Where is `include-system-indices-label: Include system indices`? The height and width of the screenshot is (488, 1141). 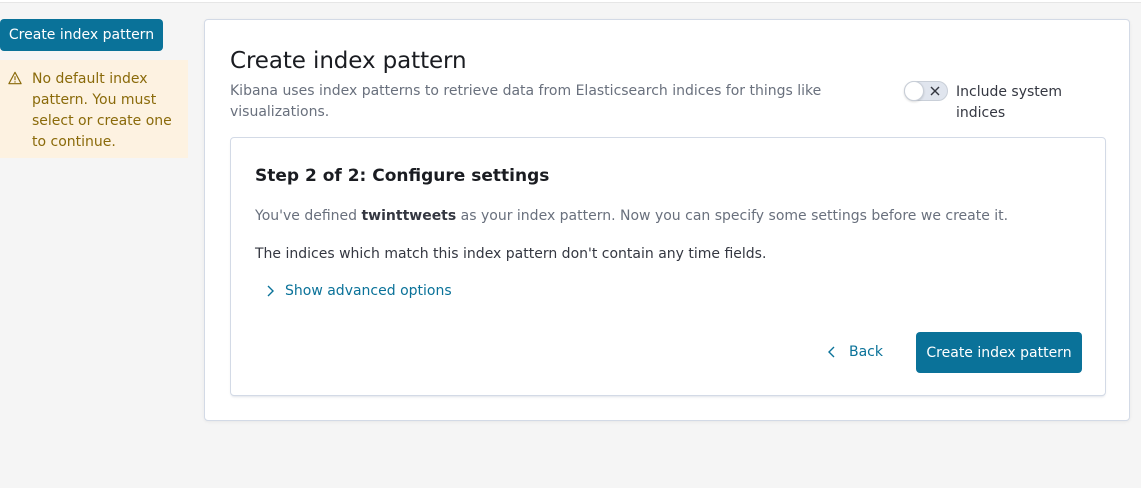 include-system-indices-label: Include system indices is located at coordinates (1009, 102).